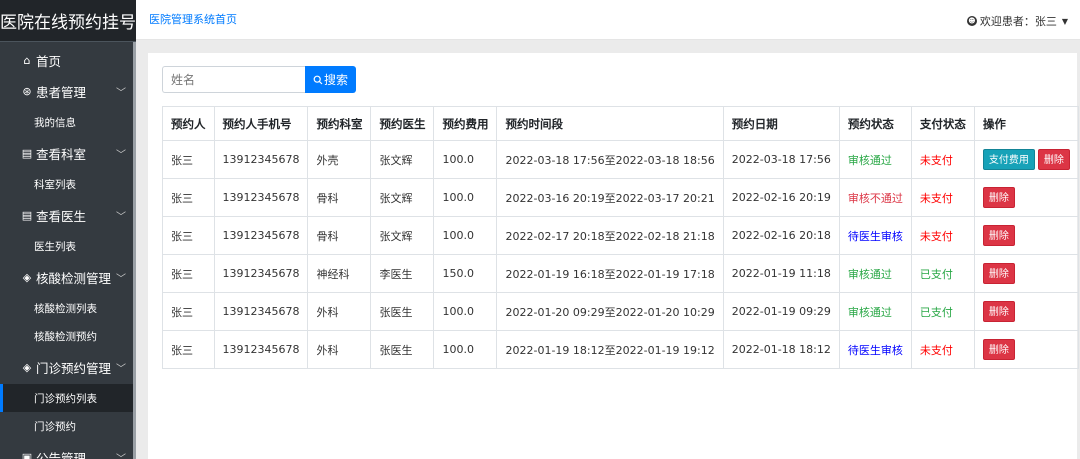 The height and width of the screenshot is (459, 1080). I want to click on sidebar-group-label: 门诊预约管理, so click(74, 368).